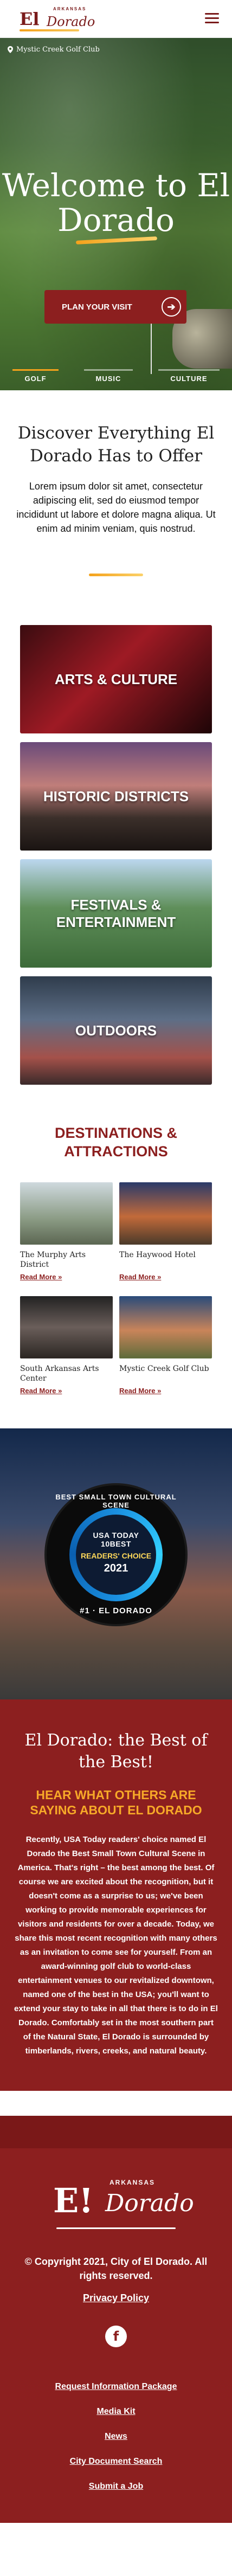 This screenshot has height=2576, width=232. Describe the element at coordinates (116, 1610) in the screenshot. I see `badge-bottom-text: #1 · EL DORADO` at that location.